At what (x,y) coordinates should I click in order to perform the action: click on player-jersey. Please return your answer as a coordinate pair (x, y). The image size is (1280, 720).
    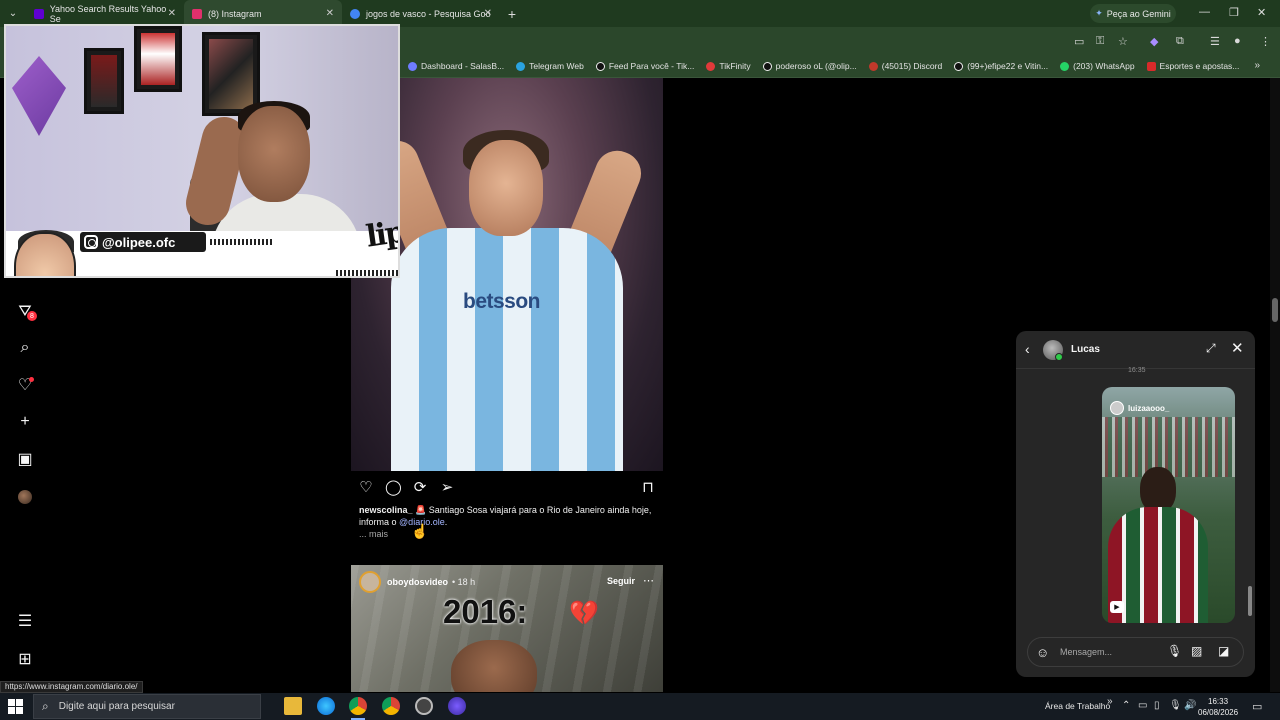
    Looking at the image, I should click on (507, 349).